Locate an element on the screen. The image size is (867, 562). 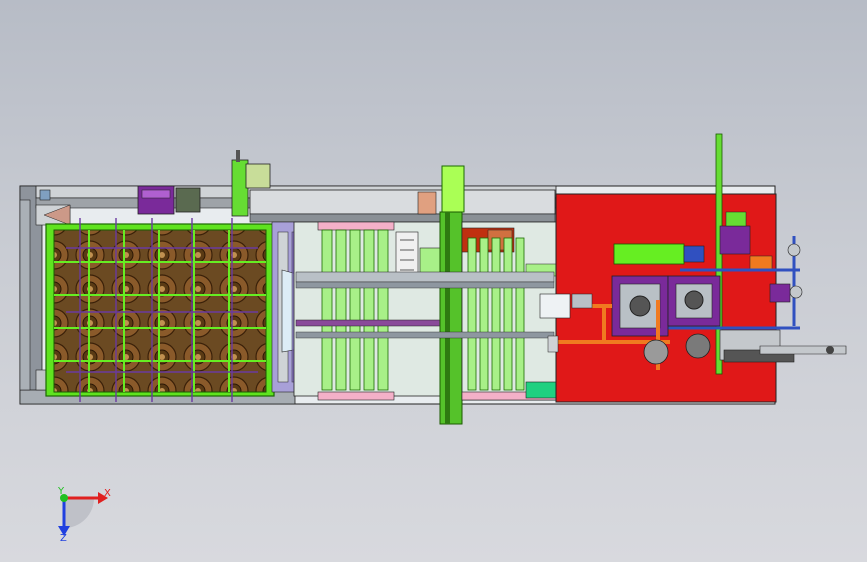
triad-x-label: X is located at coordinates (107, 493).